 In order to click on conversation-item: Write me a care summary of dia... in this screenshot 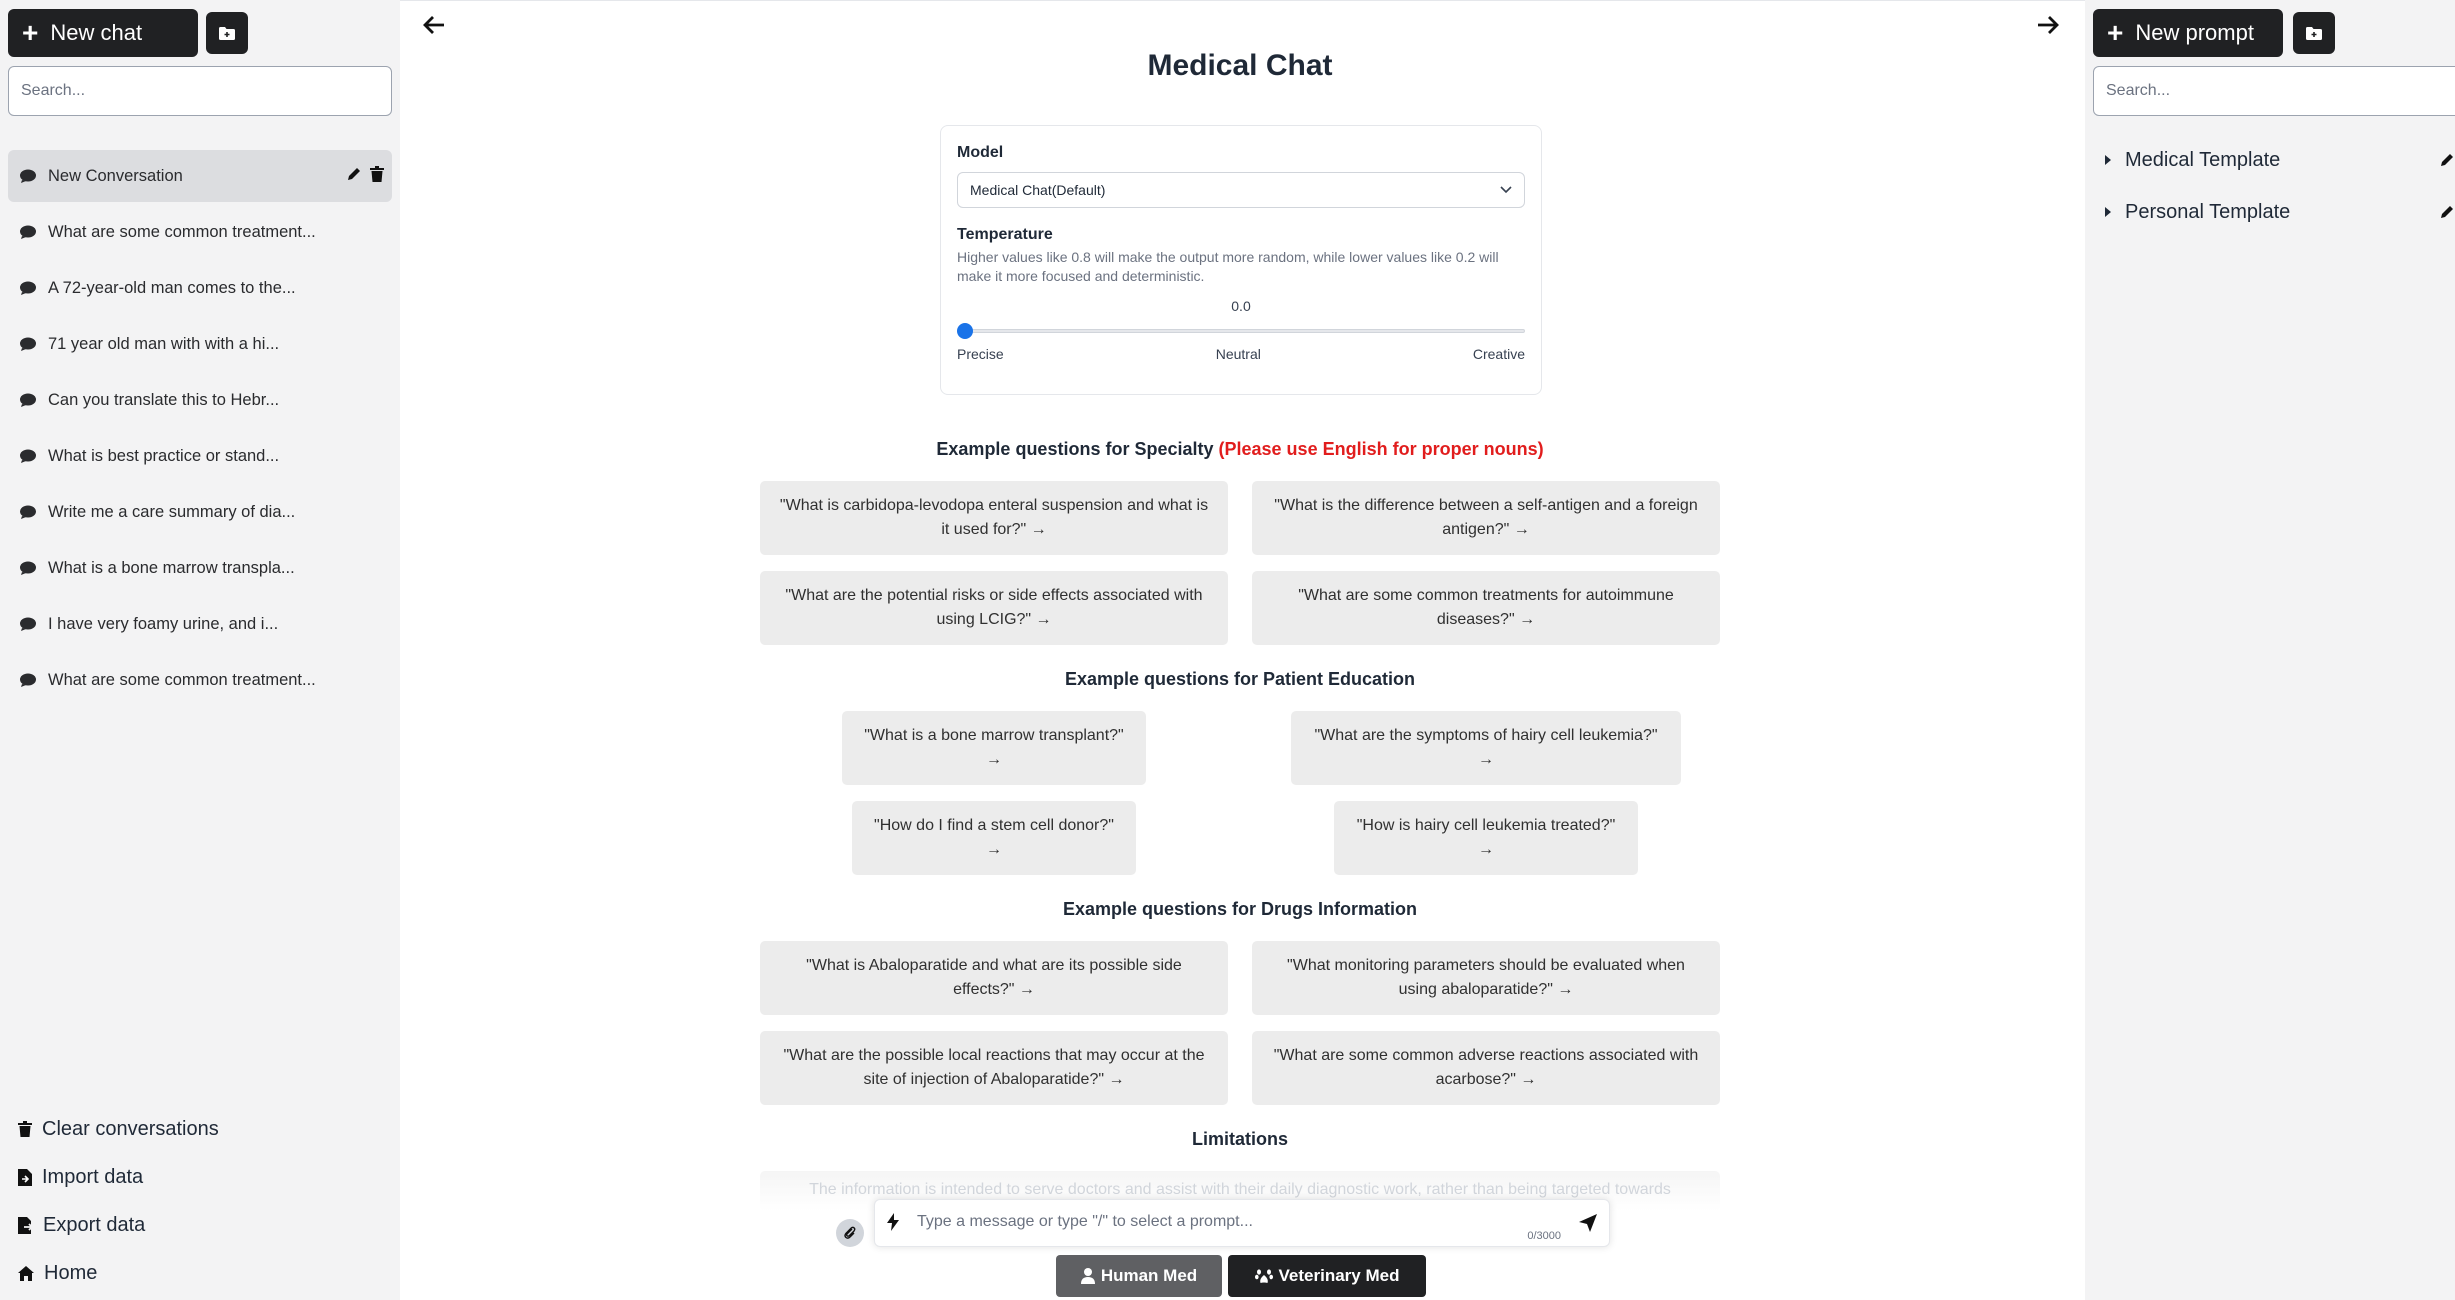, I will do `click(200, 512)`.